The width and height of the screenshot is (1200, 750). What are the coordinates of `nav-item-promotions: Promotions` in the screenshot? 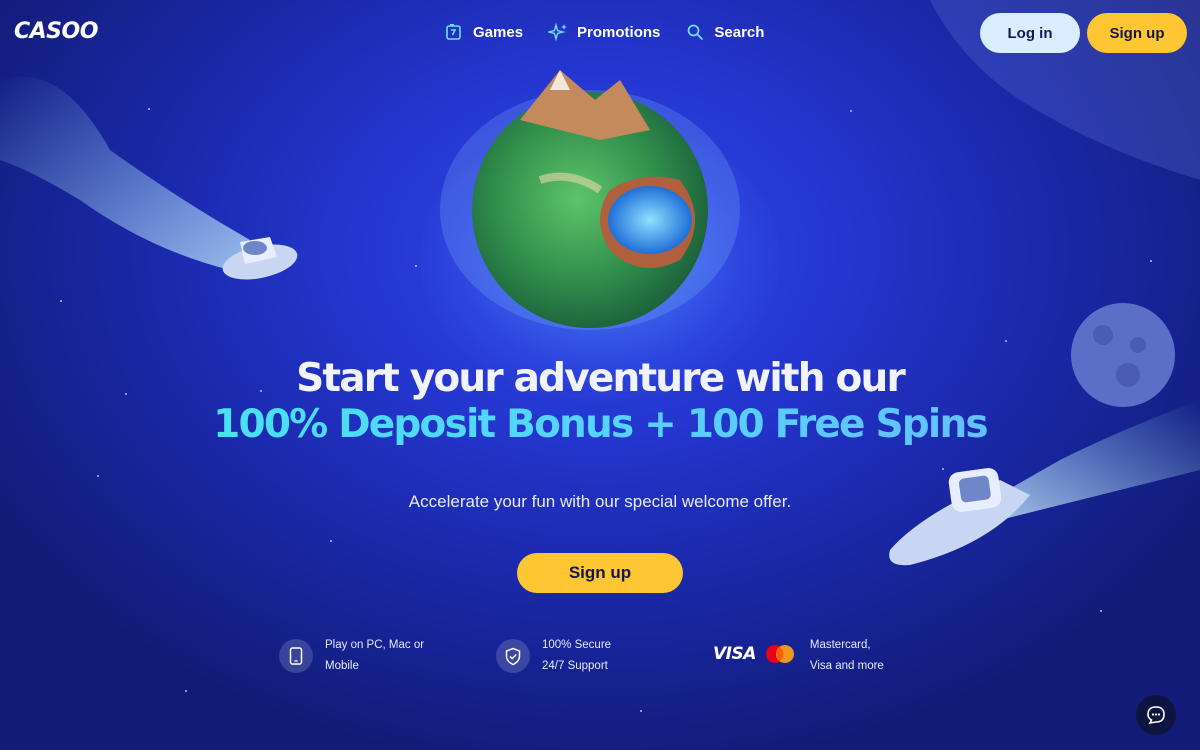 It's located at (604, 32).